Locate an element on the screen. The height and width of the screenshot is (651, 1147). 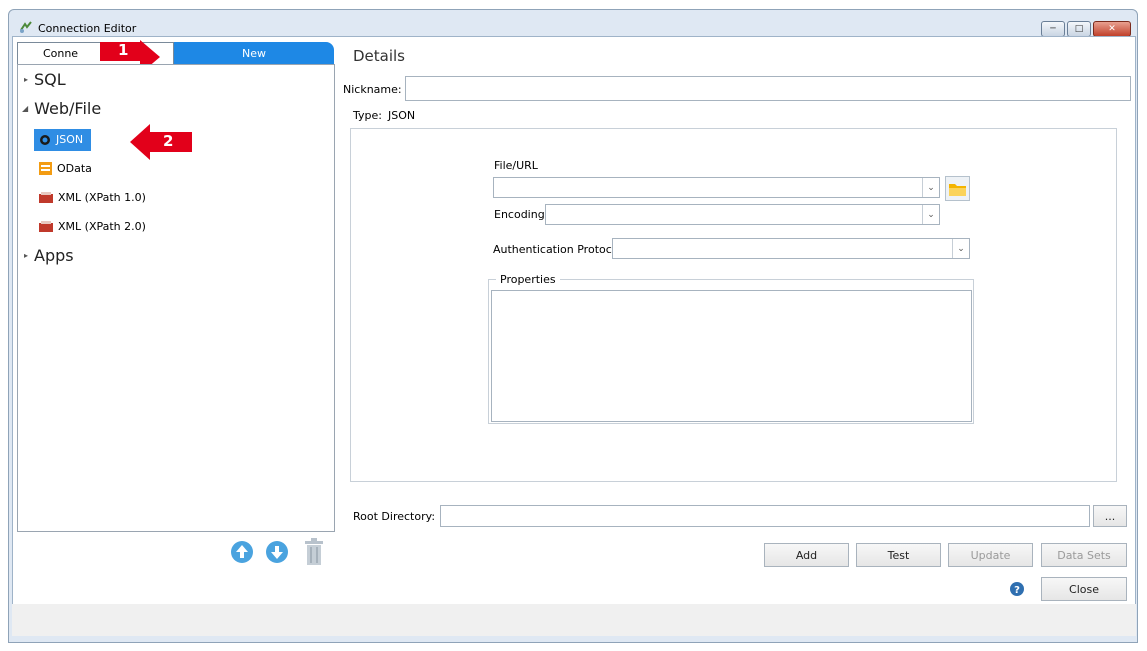
data-sets-button: Data Sets is located at coordinates (1084, 555).